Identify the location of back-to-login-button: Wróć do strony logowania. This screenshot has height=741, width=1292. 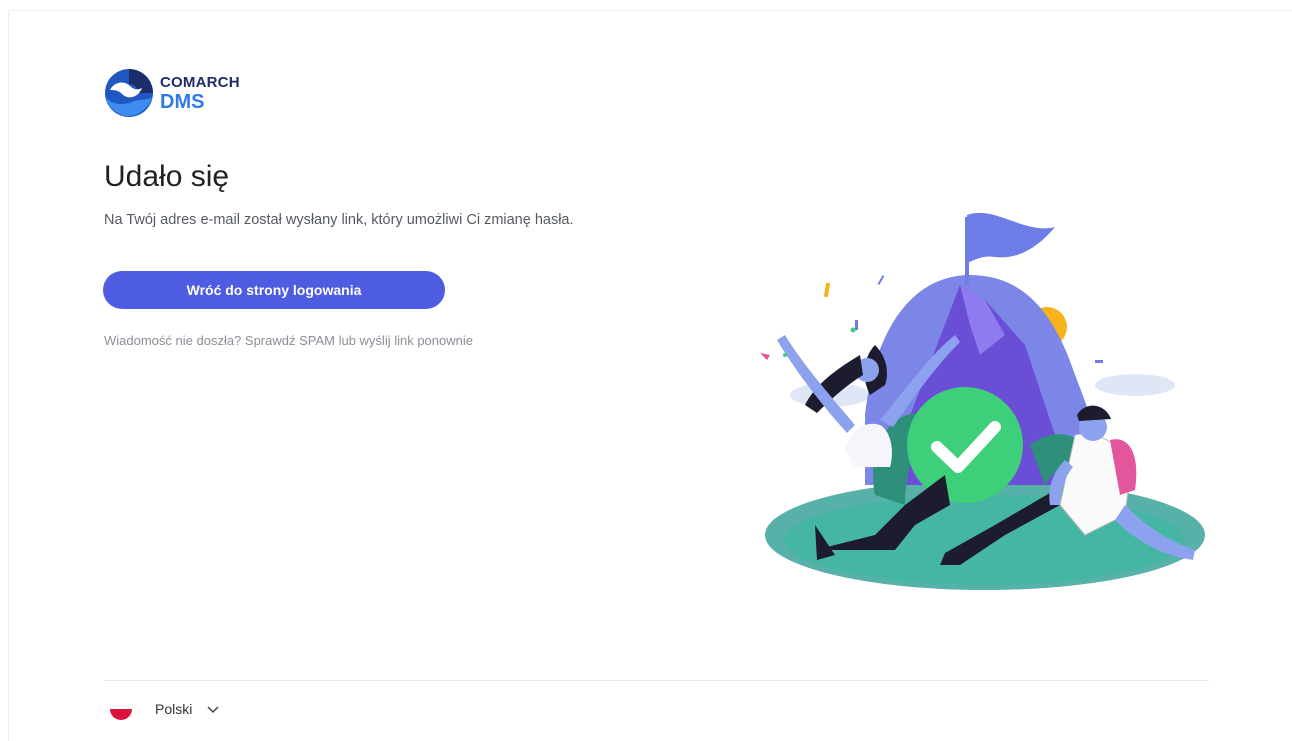
(274, 290).